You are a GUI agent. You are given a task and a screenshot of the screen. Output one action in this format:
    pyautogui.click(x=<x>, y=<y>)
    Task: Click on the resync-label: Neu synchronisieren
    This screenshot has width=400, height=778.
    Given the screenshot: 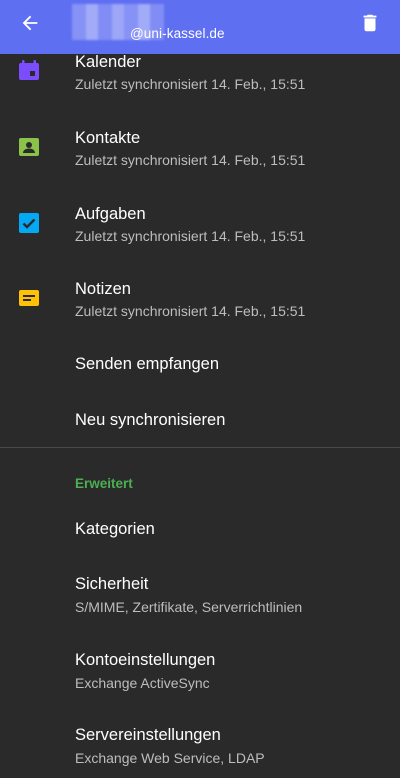 What is the action you would take?
    pyautogui.click(x=150, y=420)
    